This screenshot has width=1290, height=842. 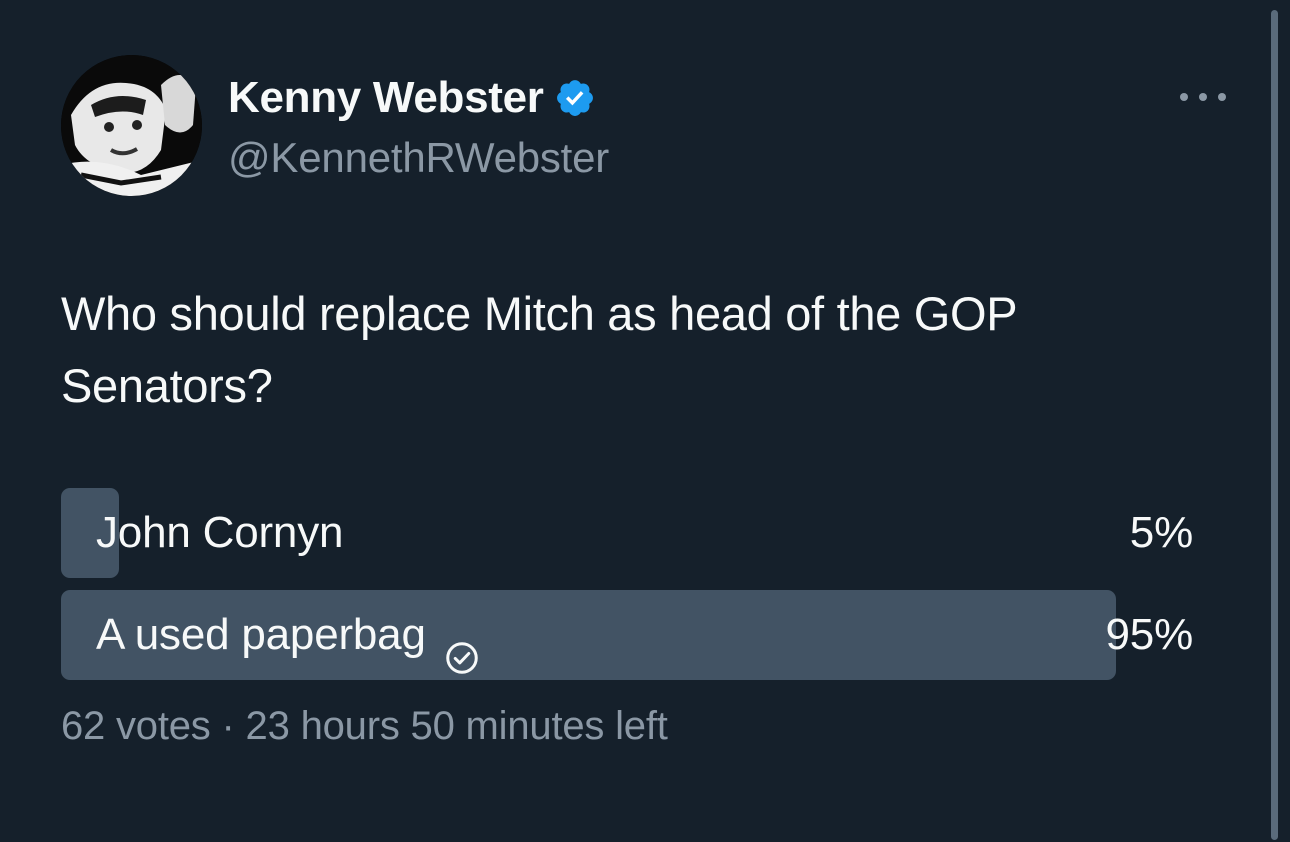 I want to click on poll-option-label: A used paperbag, so click(x=288, y=635).